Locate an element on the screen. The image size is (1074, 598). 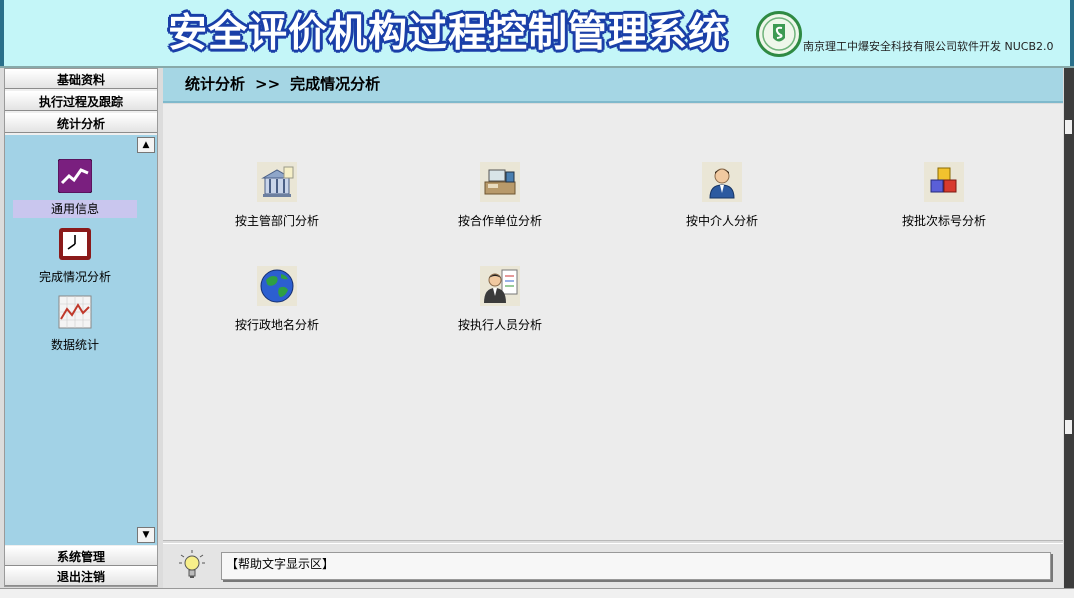
analysis-by-intermediary: 按中介人分析 is located at coordinates (722, 195).